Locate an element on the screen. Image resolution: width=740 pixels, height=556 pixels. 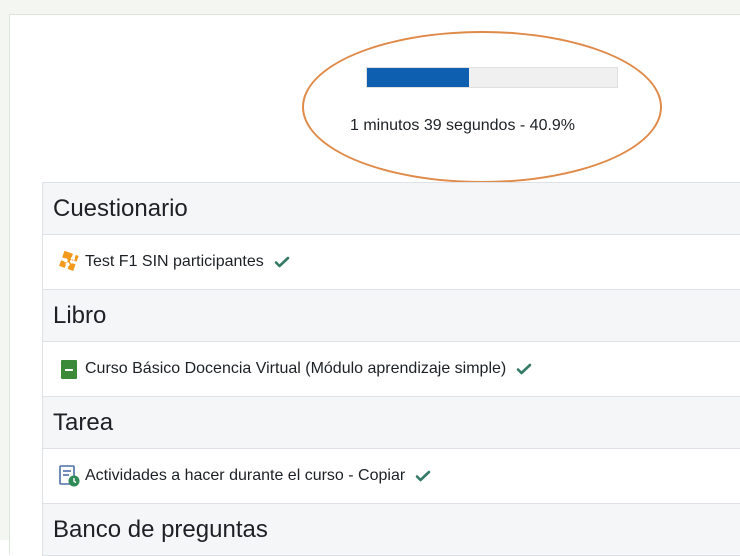
assignment-icon is located at coordinates (69, 476).